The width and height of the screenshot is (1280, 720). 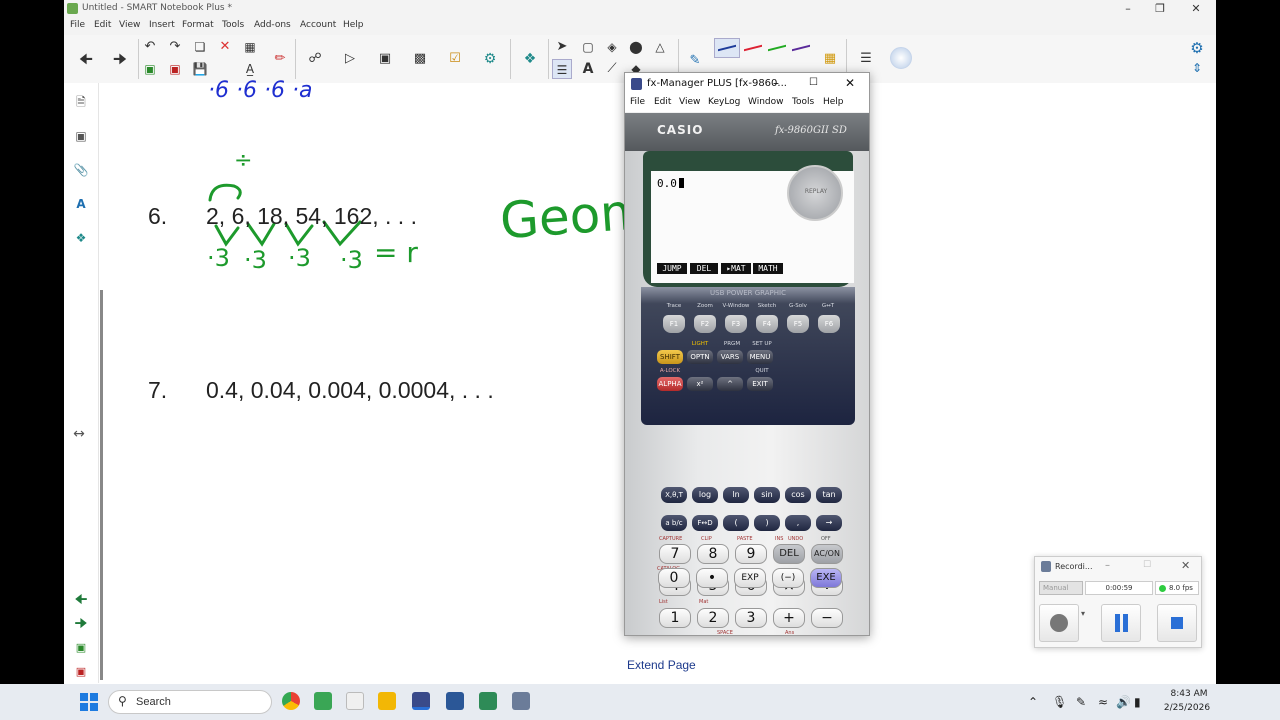 What do you see at coordinates (1081, 702) in the screenshot?
I see `pen-icon: ✎` at bounding box center [1081, 702].